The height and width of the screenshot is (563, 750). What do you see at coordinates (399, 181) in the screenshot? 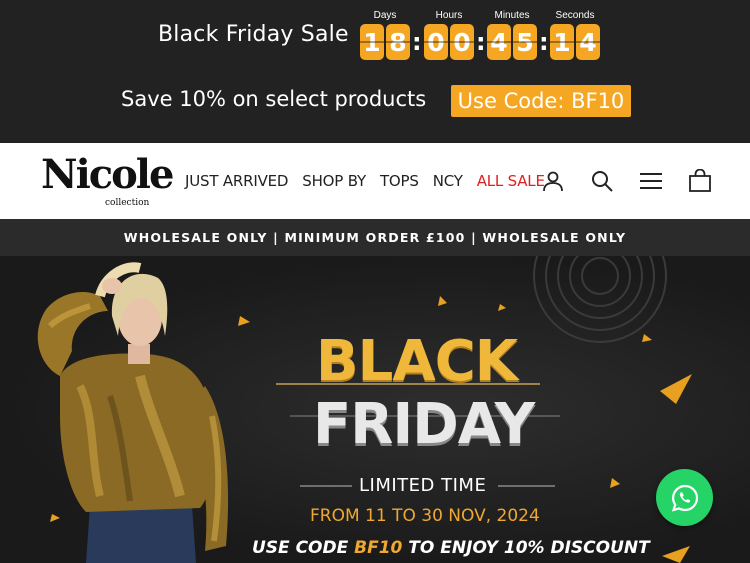
I see `nav-item-tops: TOPS` at bounding box center [399, 181].